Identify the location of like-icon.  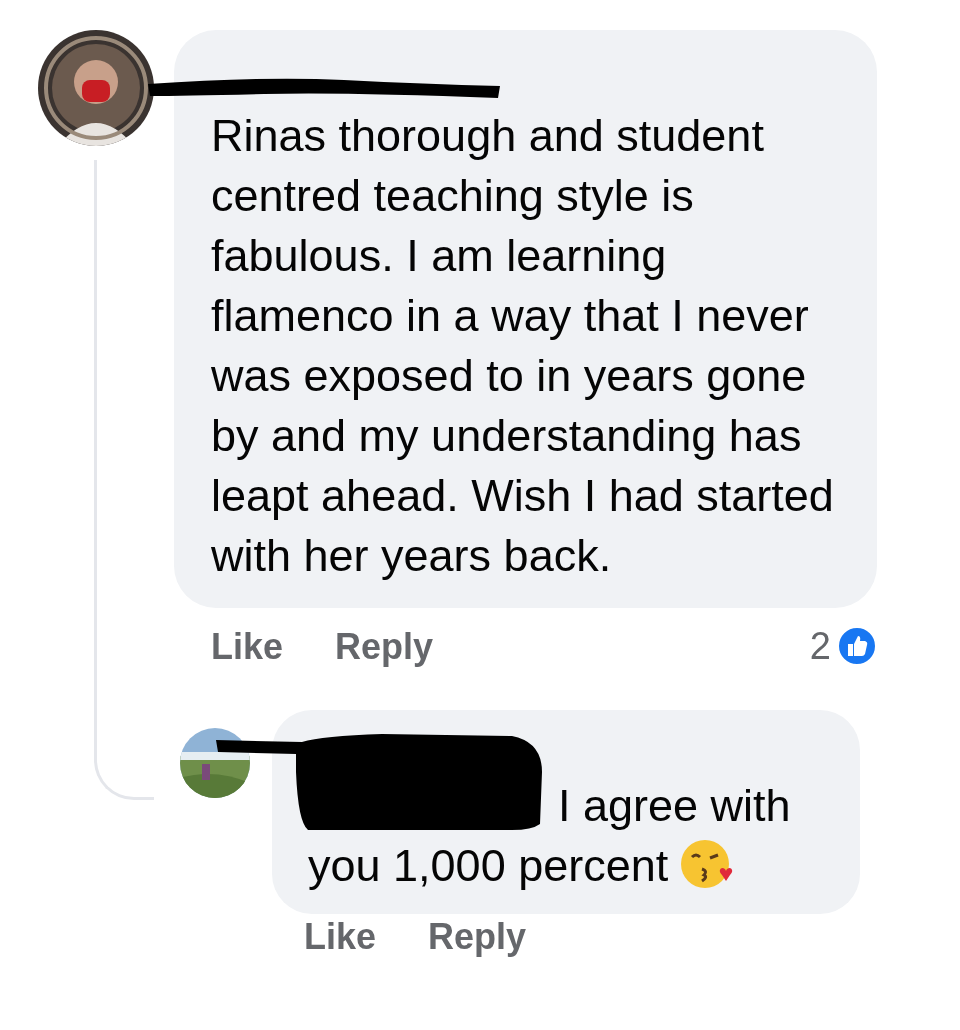
(857, 646).